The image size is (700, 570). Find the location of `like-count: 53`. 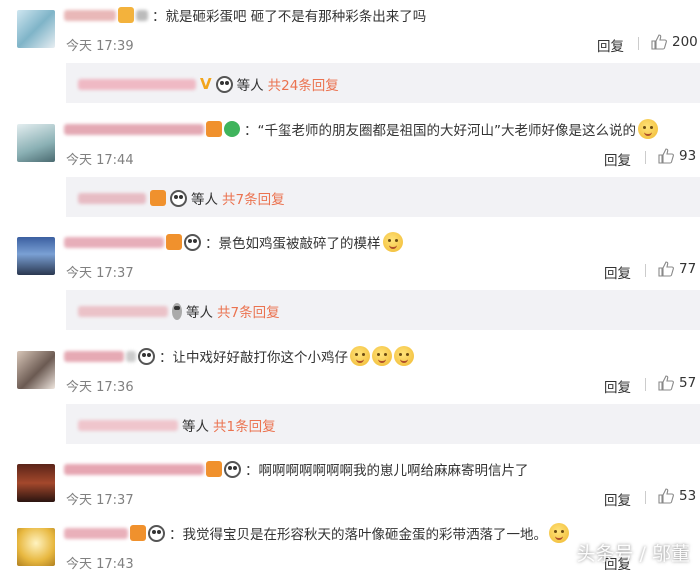

like-count: 53 is located at coordinates (688, 496).